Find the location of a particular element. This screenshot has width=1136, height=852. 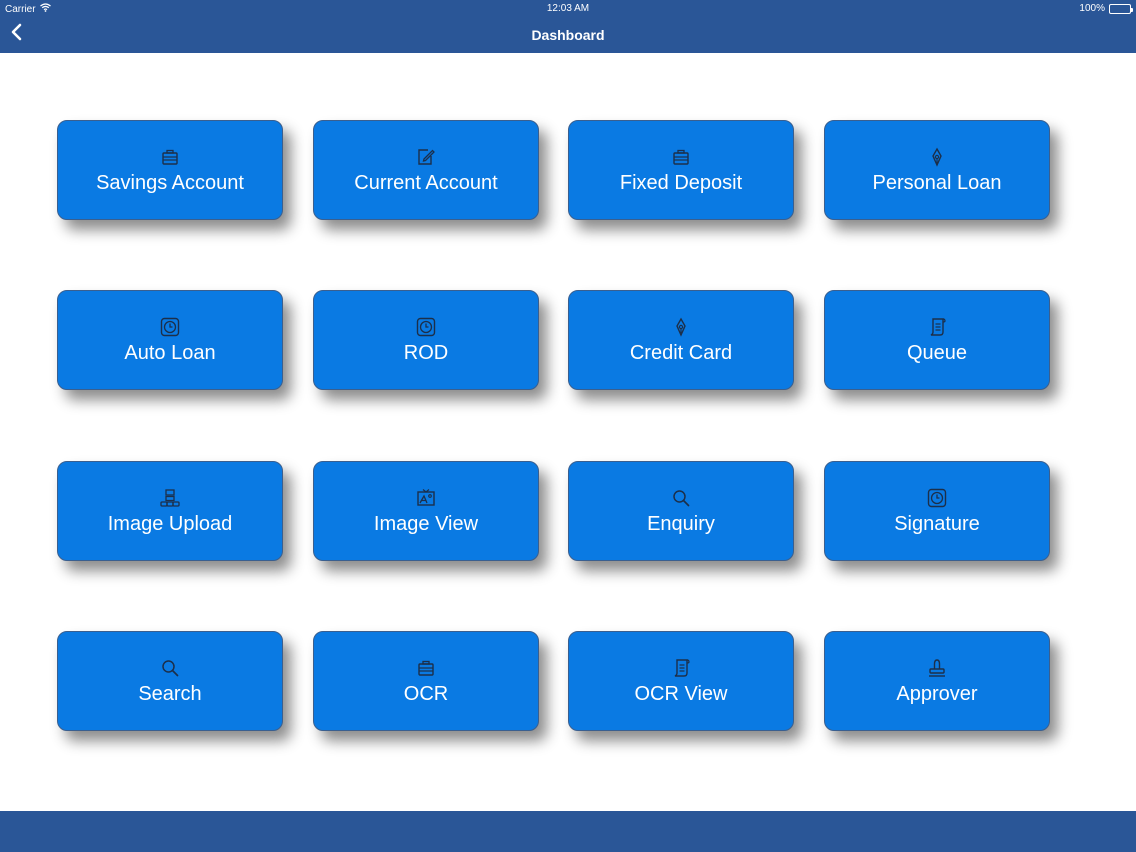

tile-credit-card: Credit Card is located at coordinates (681, 340).